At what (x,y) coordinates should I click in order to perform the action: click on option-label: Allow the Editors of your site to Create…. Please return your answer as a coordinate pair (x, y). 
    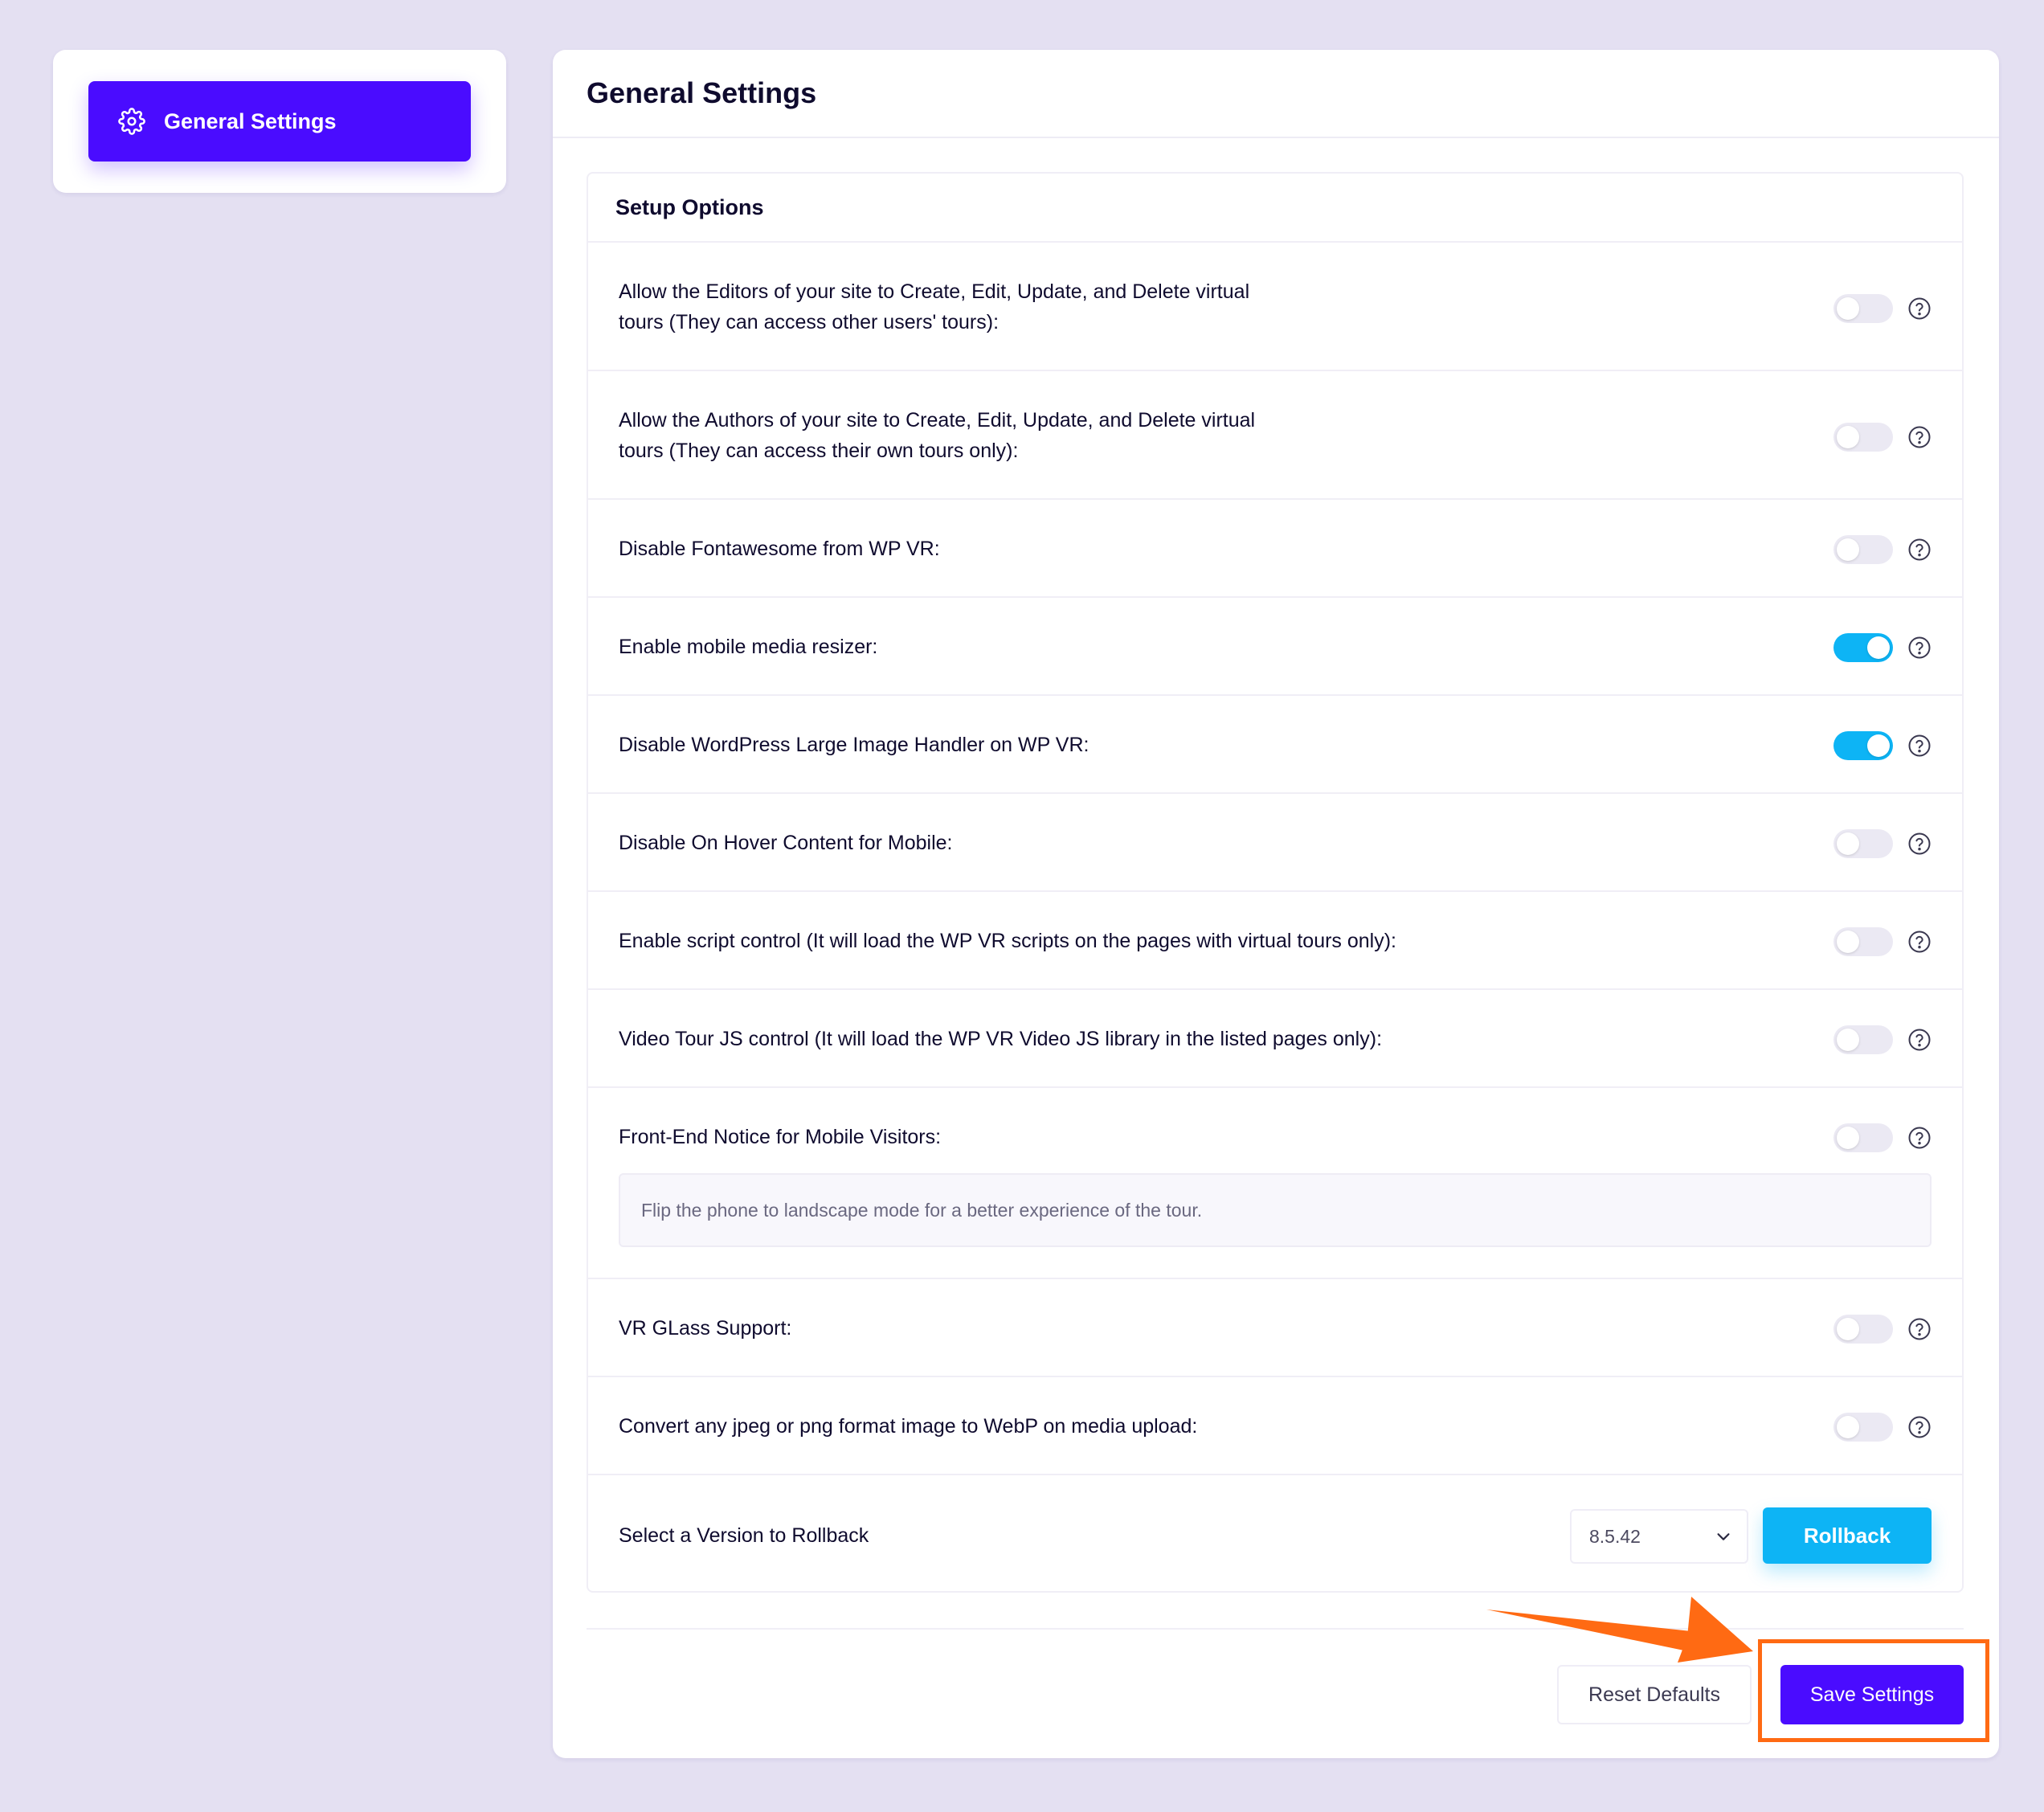
    Looking at the image, I should click on (980, 307).